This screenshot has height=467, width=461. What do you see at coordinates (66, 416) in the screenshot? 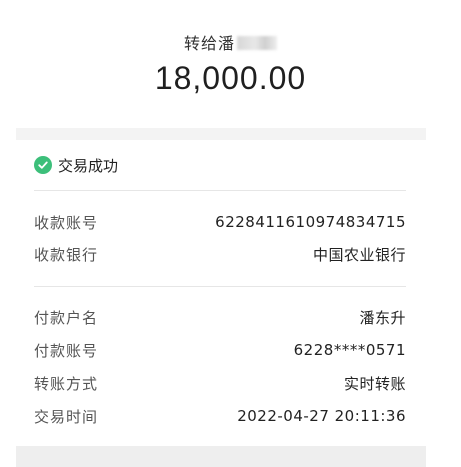
I see `transaction-time-label: 交易时间` at bounding box center [66, 416].